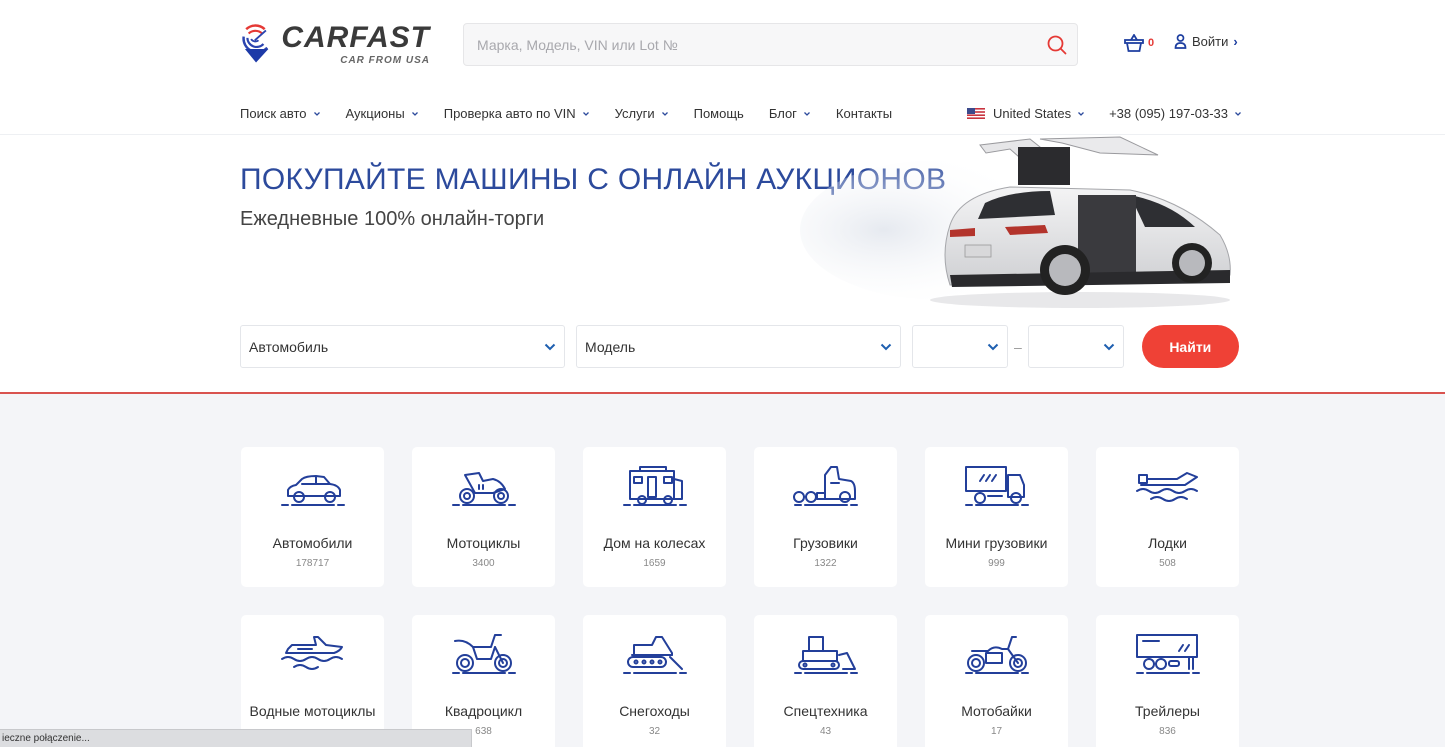 This screenshot has width=1445, height=747. I want to click on category-count: 32, so click(654, 731).